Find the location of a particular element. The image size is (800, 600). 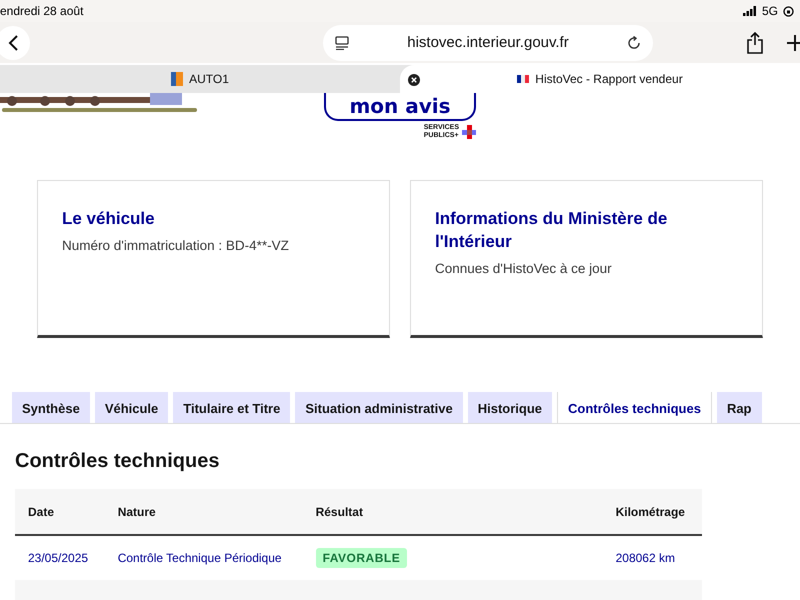

section-tab: Rap is located at coordinates (739, 408).